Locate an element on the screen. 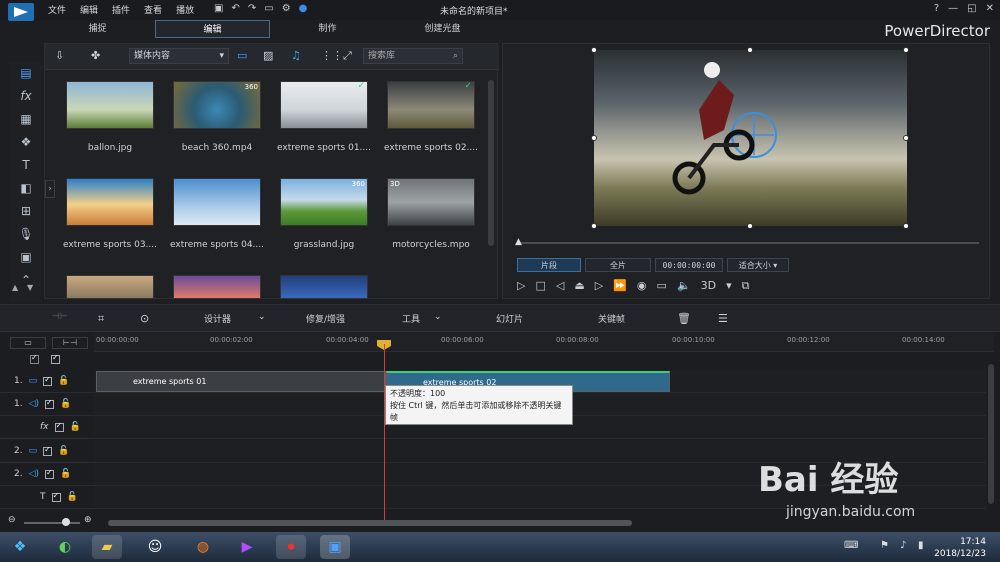 The height and width of the screenshot is (562, 1000). more-features-icon: ☰ is located at coordinates (723, 318).